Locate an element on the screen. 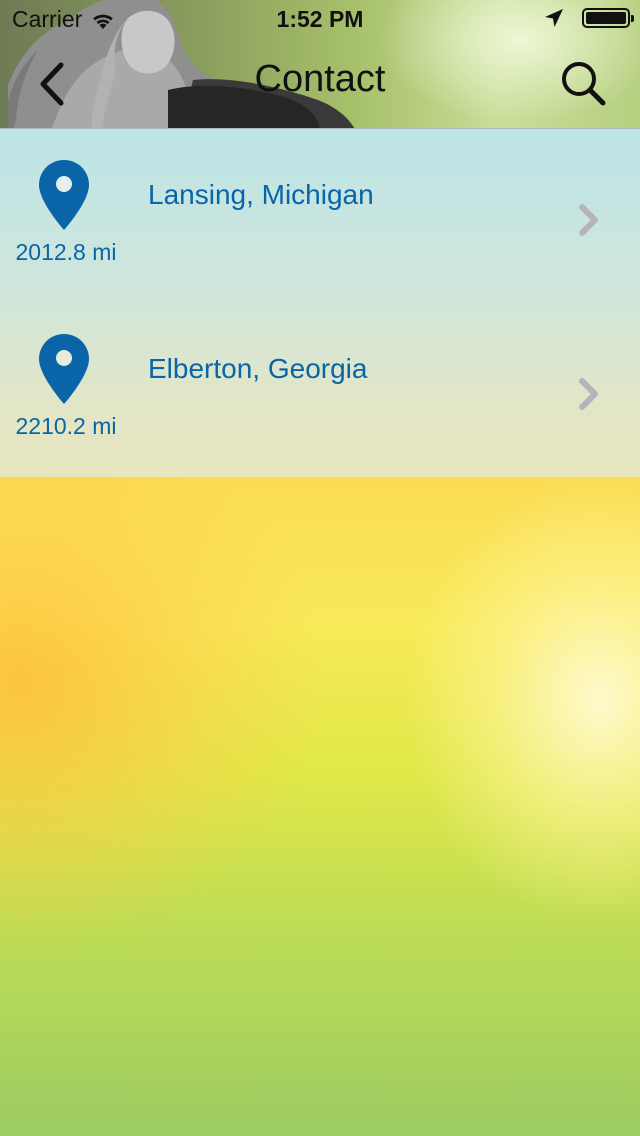  search-button is located at coordinates (583, 83).